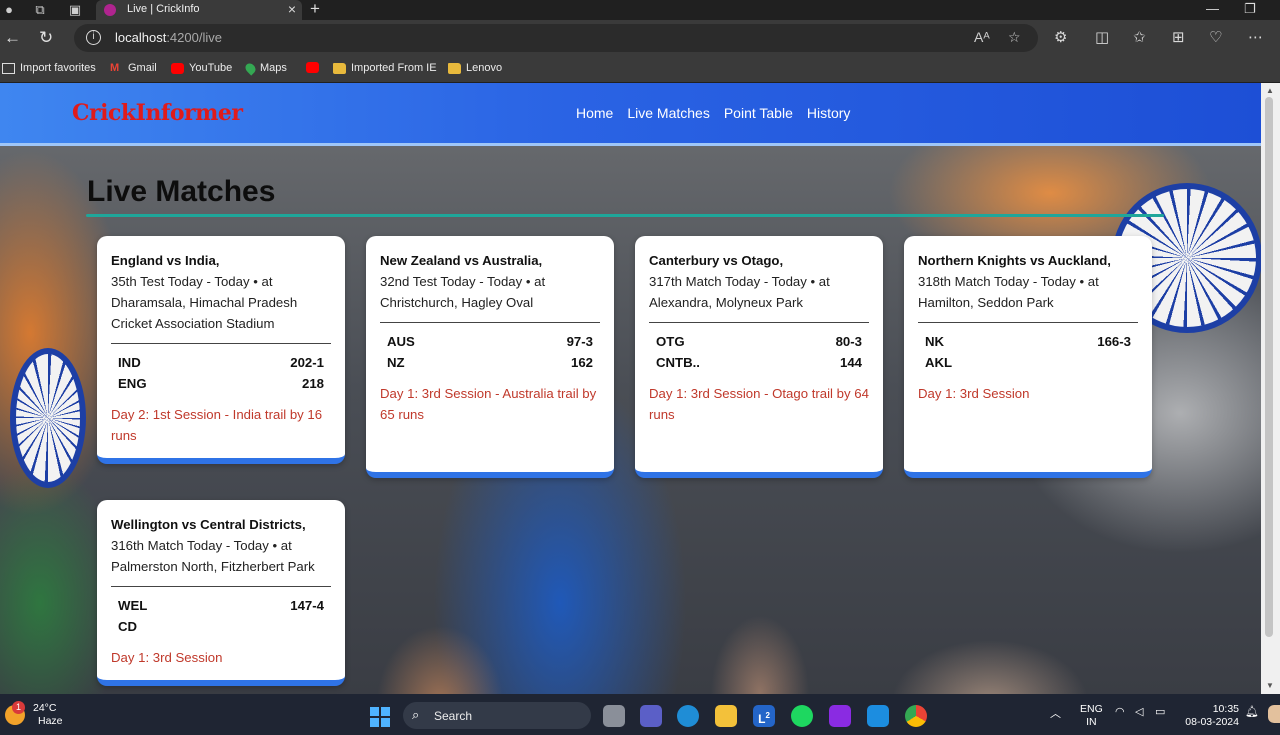  Describe the element at coordinates (49, 68) in the screenshot. I see `bookmark-import-favorites: Import favorites` at that location.